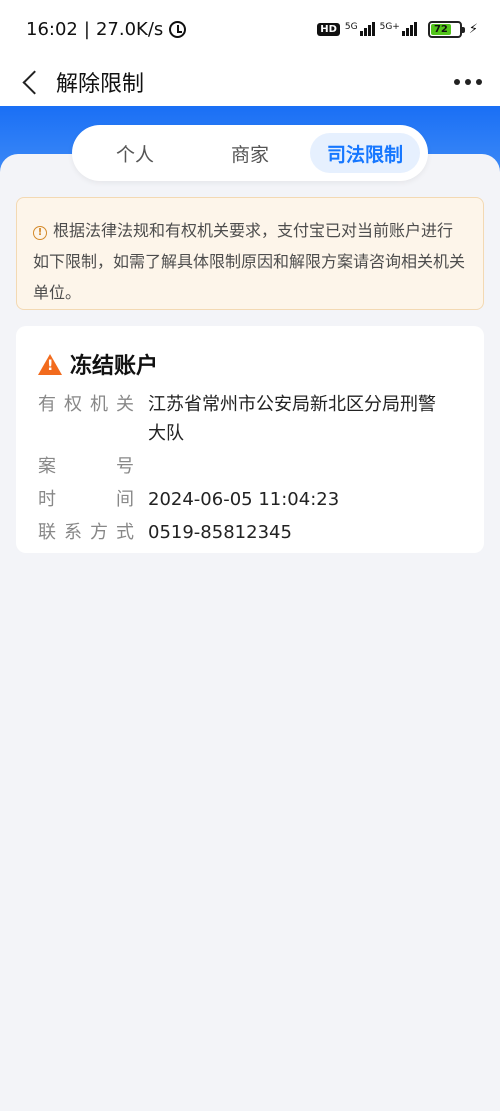  What do you see at coordinates (441, 29) in the screenshot?
I see `battery-level: 72` at bounding box center [441, 29].